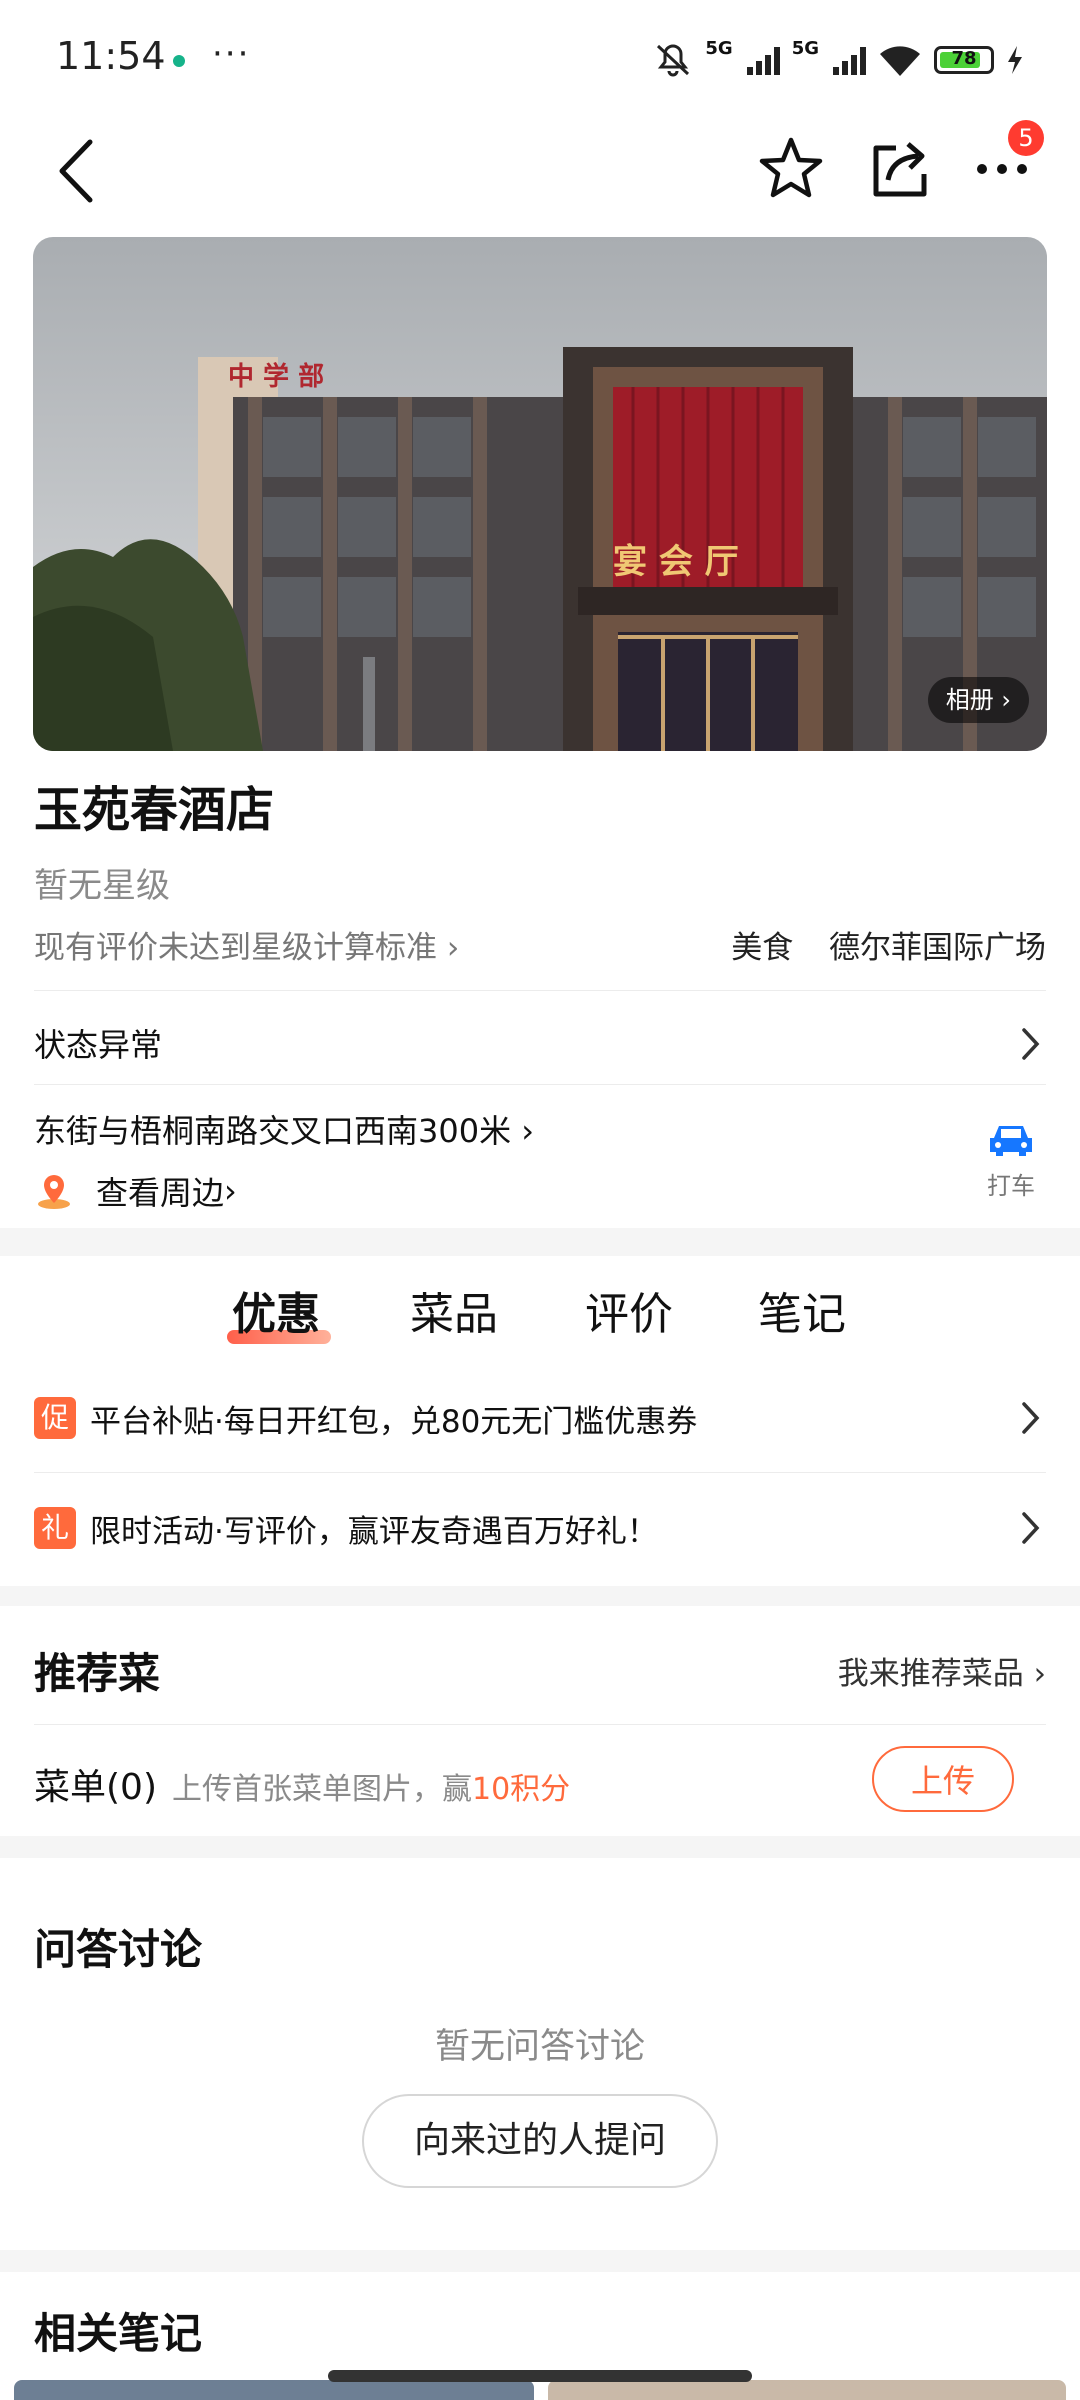  What do you see at coordinates (521, 1789) in the screenshot?
I see `menu-reward: 10积分` at bounding box center [521, 1789].